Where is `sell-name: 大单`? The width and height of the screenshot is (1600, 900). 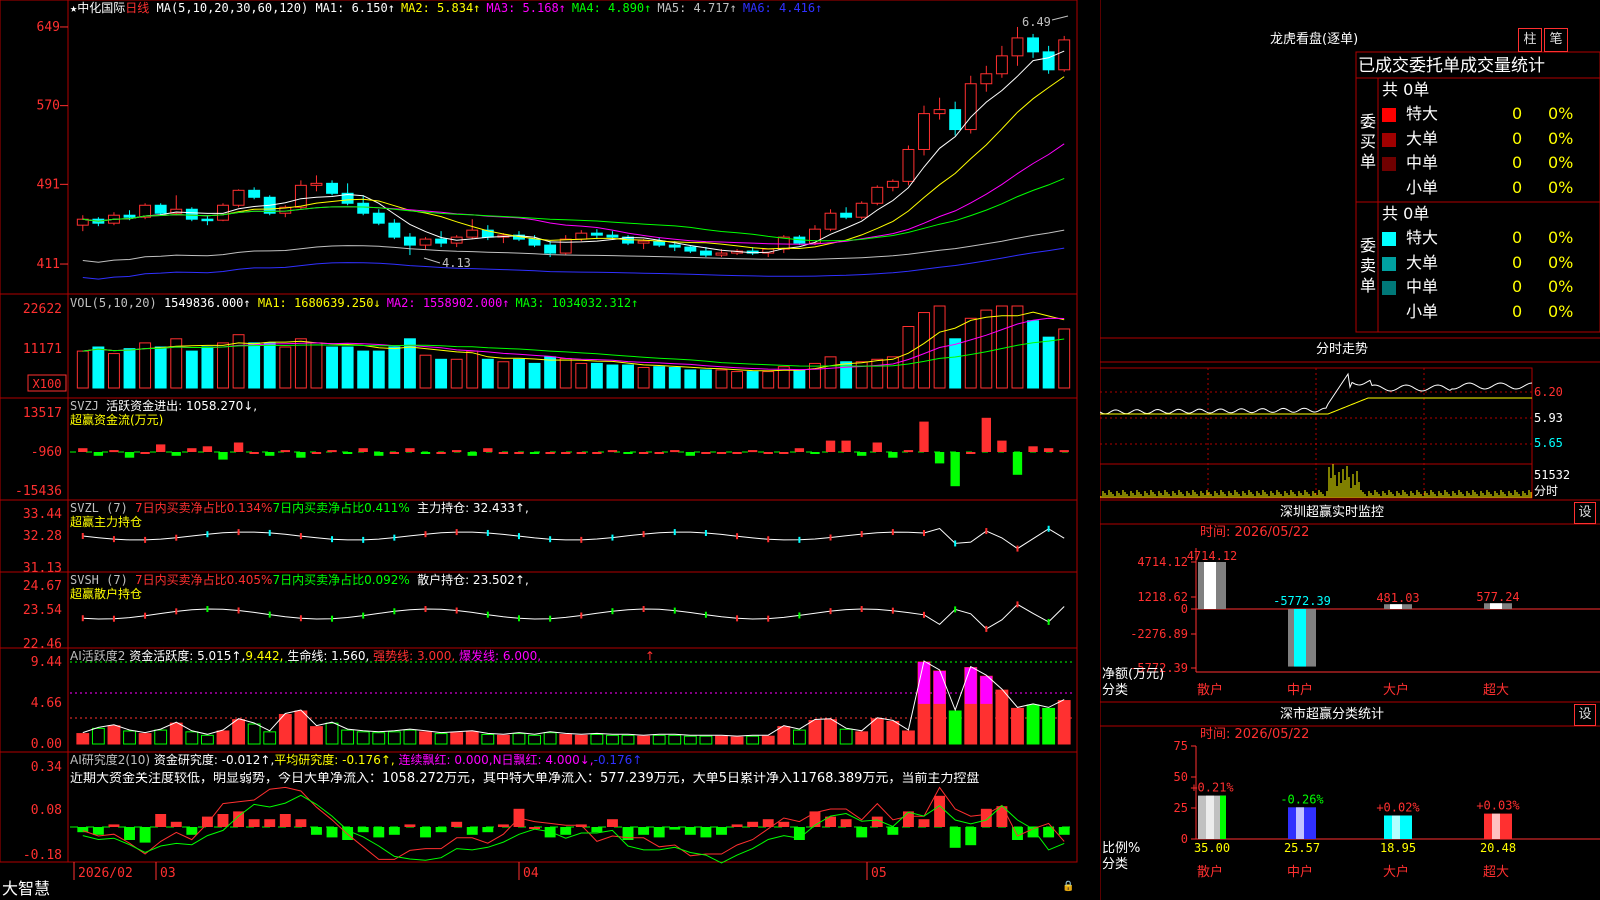
sell-name: 大单 is located at coordinates (1422, 262).